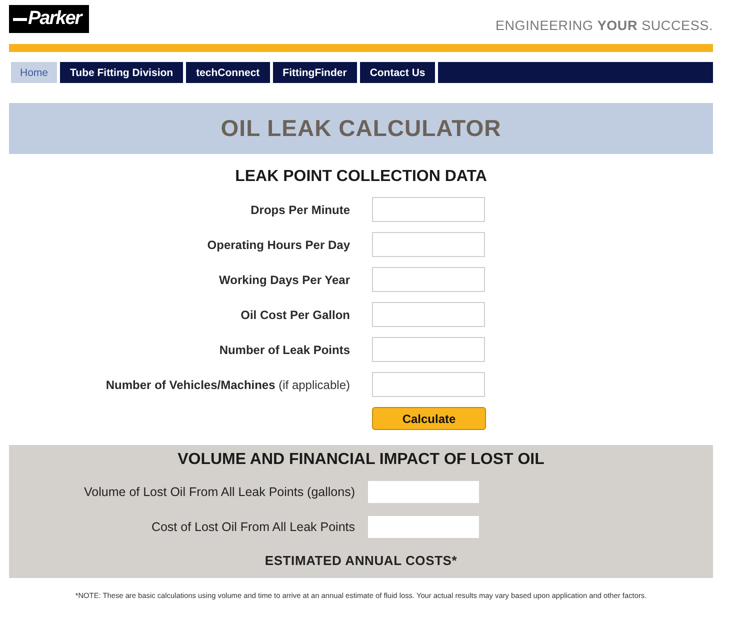  What do you see at coordinates (604, 25) in the screenshot?
I see `tagline: ENGINEERING YOUR SUCCESS.` at bounding box center [604, 25].